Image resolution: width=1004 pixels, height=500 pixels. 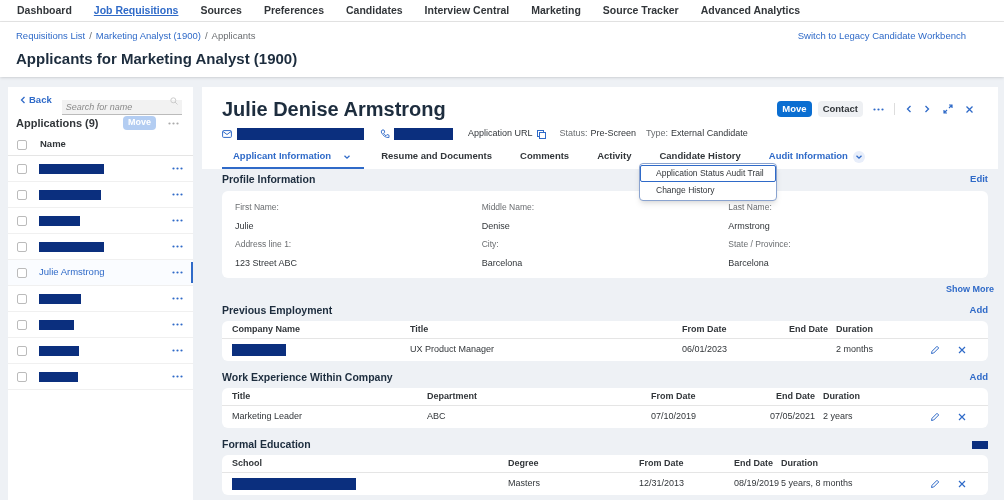 What do you see at coordinates (754, 463) in the screenshot?
I see `column-header: End Date` at bounding box center [754, 463].